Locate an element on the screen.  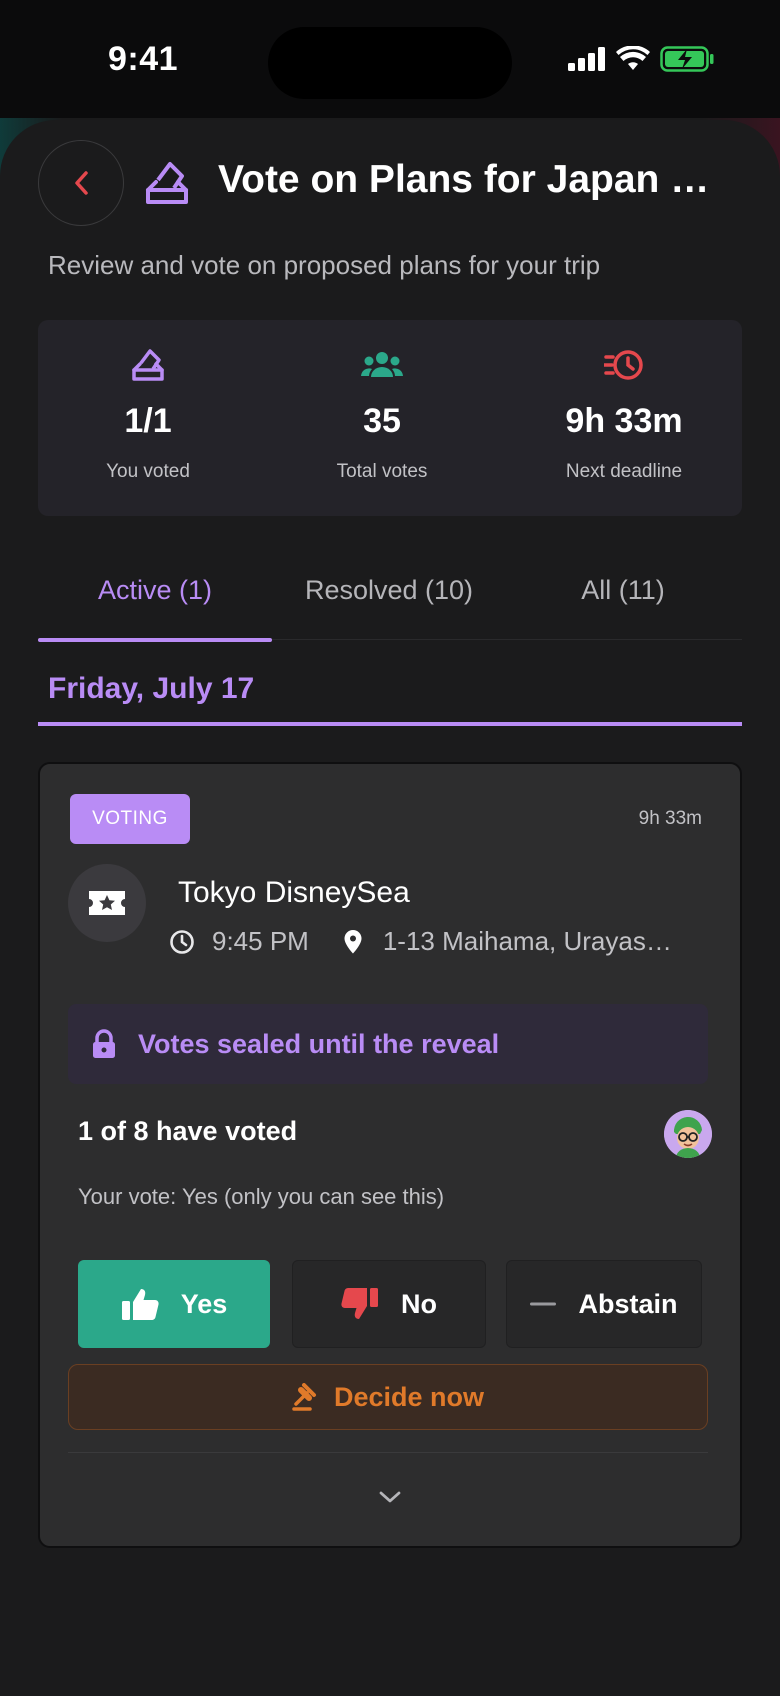
your-vote-text: Your vote: Yes (only you can see this) is located at coordinates (261, 1196).